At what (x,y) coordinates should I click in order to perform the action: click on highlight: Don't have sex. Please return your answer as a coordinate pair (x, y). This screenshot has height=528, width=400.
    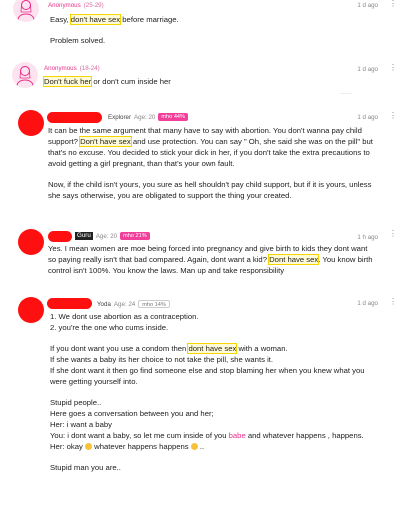
    Looking at the image, I should click on (105, 141).